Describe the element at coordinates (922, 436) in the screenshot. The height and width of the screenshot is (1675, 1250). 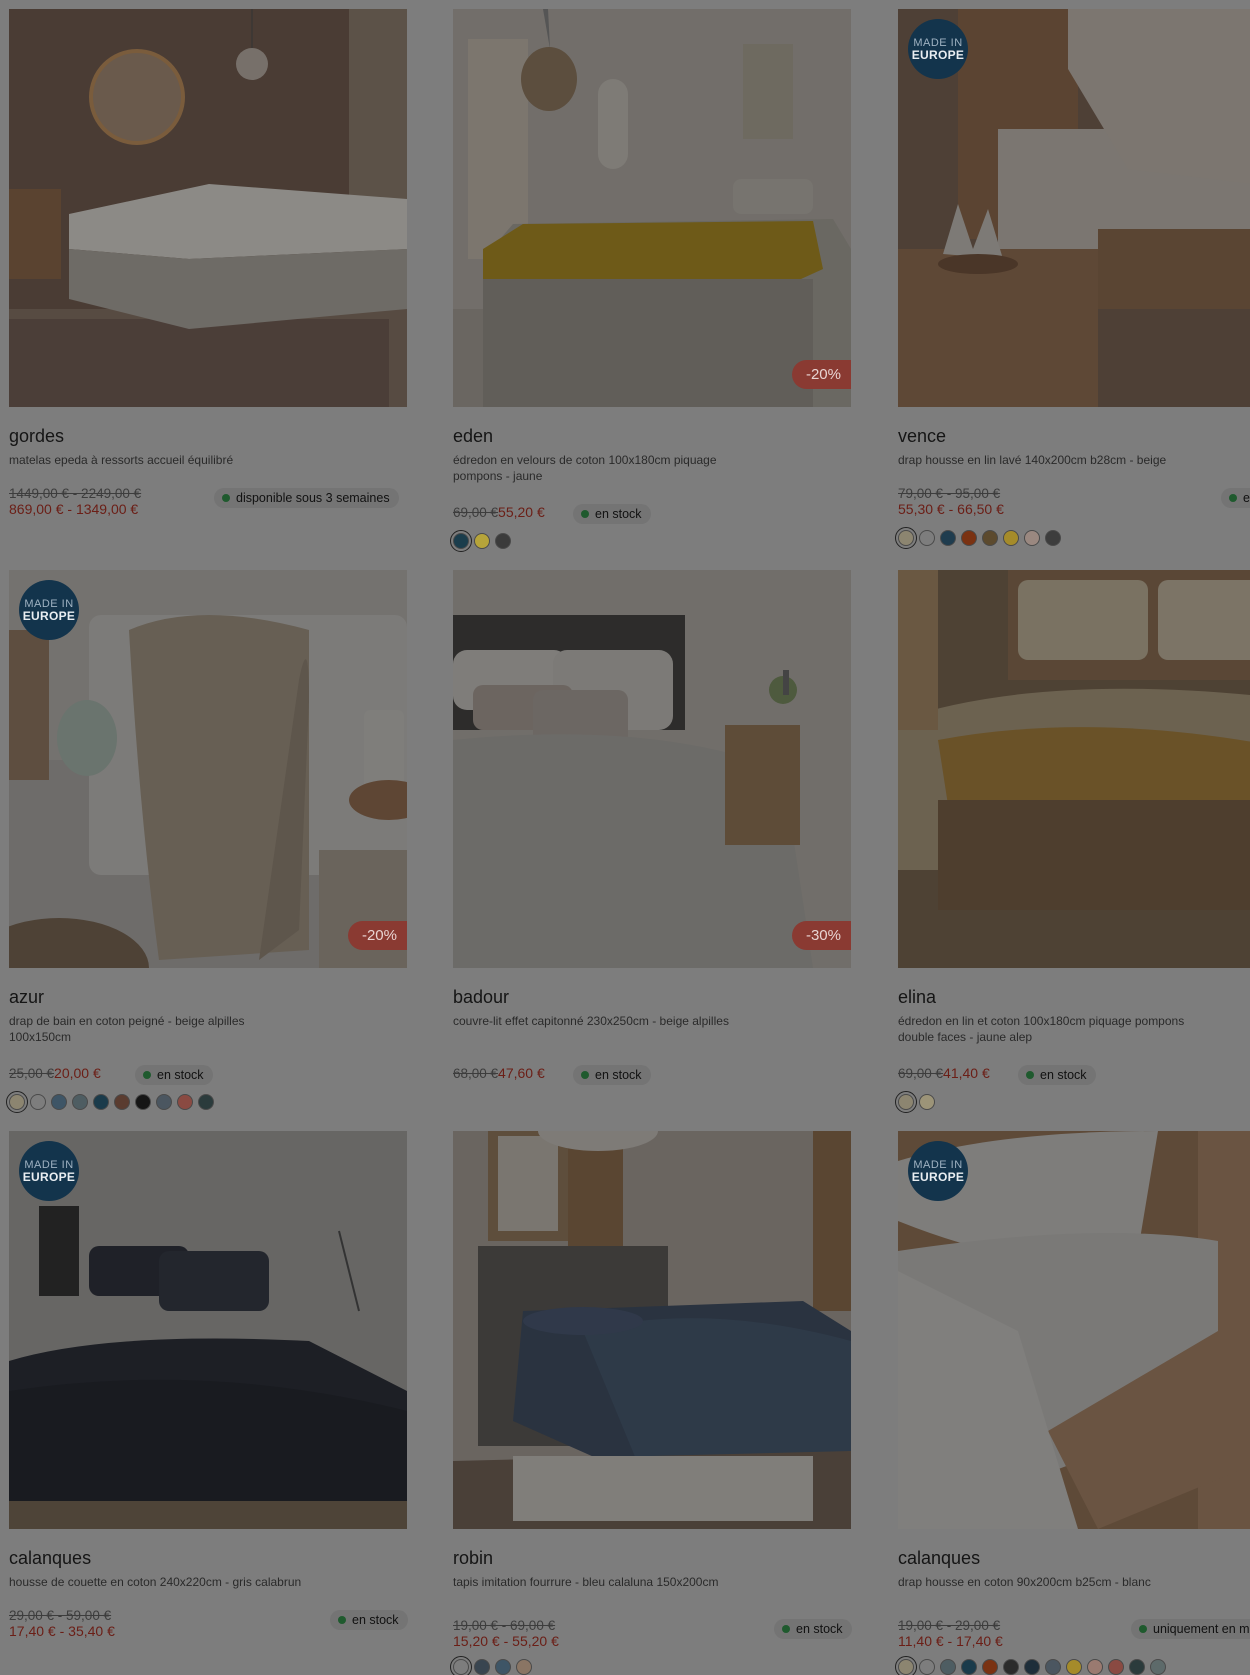
I see `product-name: vence` at that location.